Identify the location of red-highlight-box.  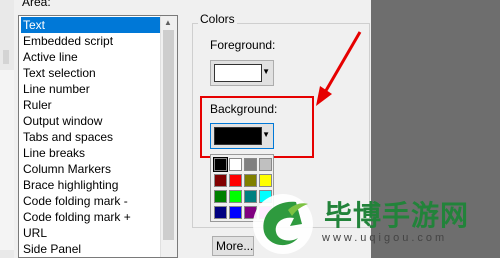
(257, 127).